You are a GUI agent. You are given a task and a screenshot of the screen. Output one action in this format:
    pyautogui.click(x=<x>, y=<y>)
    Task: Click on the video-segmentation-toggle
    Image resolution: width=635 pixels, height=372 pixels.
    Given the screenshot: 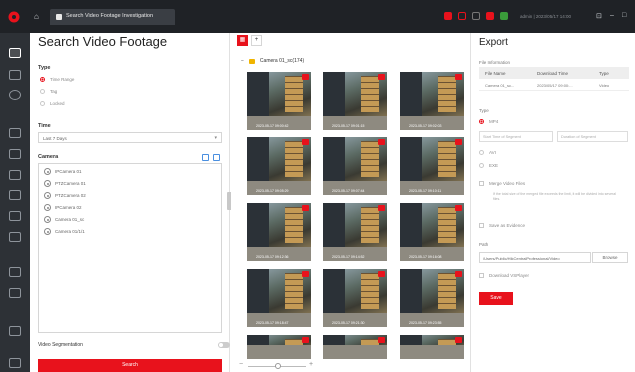 What is the action you would take?
    pyautogui.click(x=224, y=345)
    